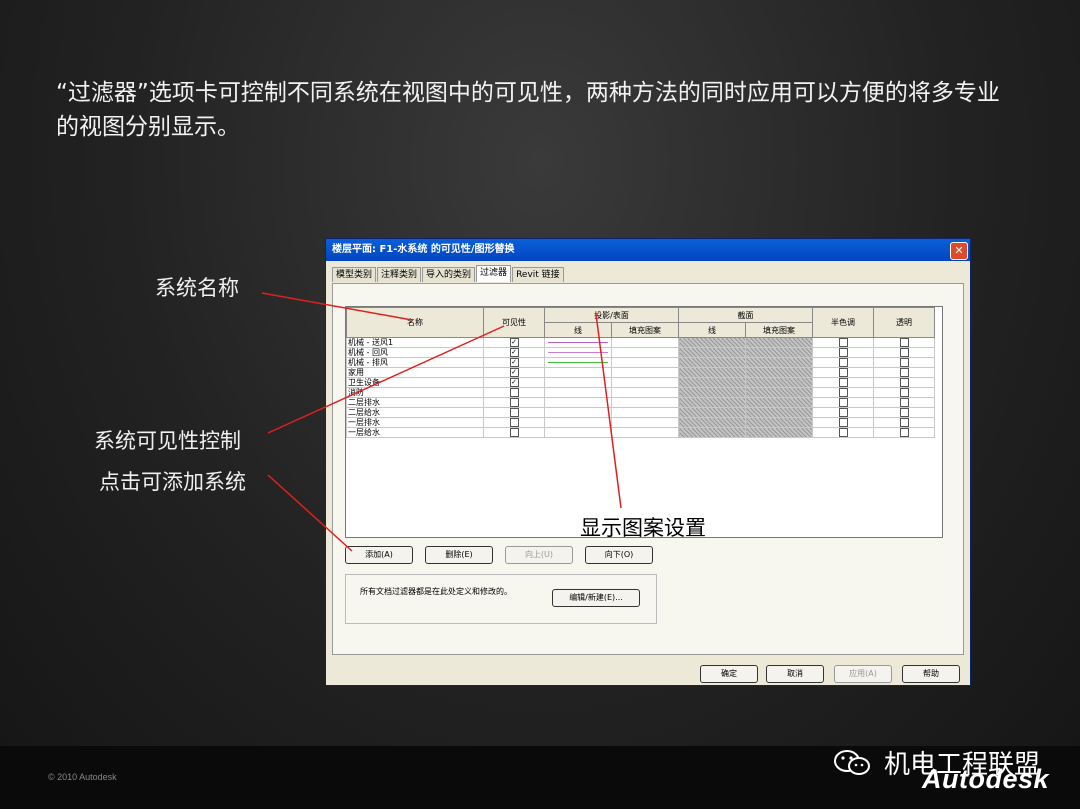 This screenshot has width=1080, height=809. What do you see at coordinates (986, 779) in the screenshot?
I see `autodesk-logo: Autodesk` at bounding box center [986, 779].